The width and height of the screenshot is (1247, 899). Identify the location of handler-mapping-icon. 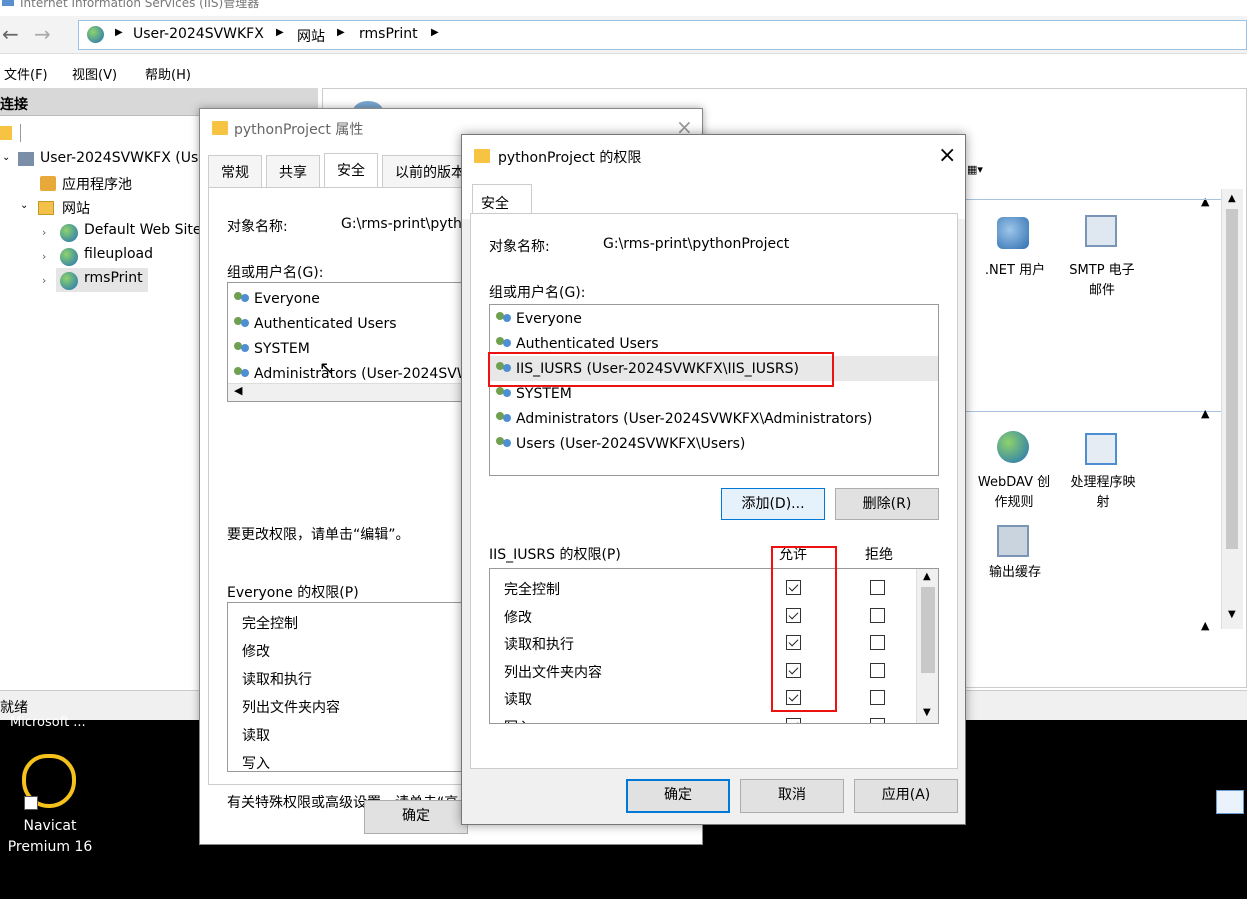
(1101, 449).